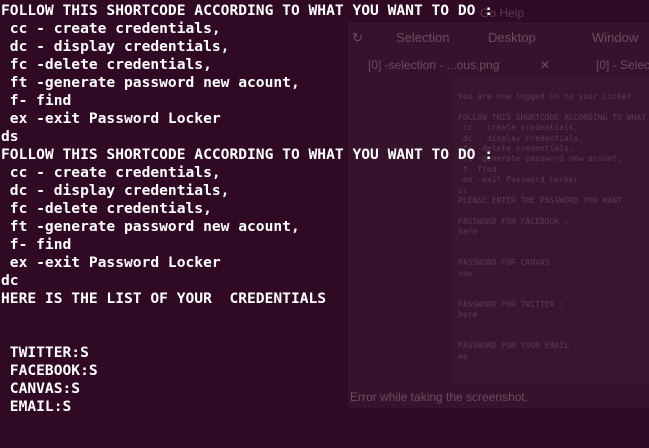 The width and height of the screenshot is (649, 448). What do you see at coordinates (10, 280) in the screenshot?
I see `terminal-line: dc` at bounding box center [10, 280].